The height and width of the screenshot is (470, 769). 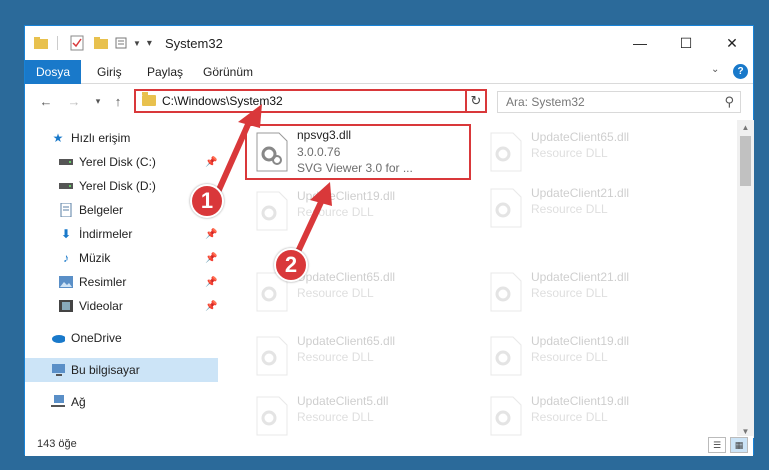 What do you see at coordinates (101, 306) in the screenshot?
I see `sidebar-item-label: Videolar` at bounding box center [101, 306].